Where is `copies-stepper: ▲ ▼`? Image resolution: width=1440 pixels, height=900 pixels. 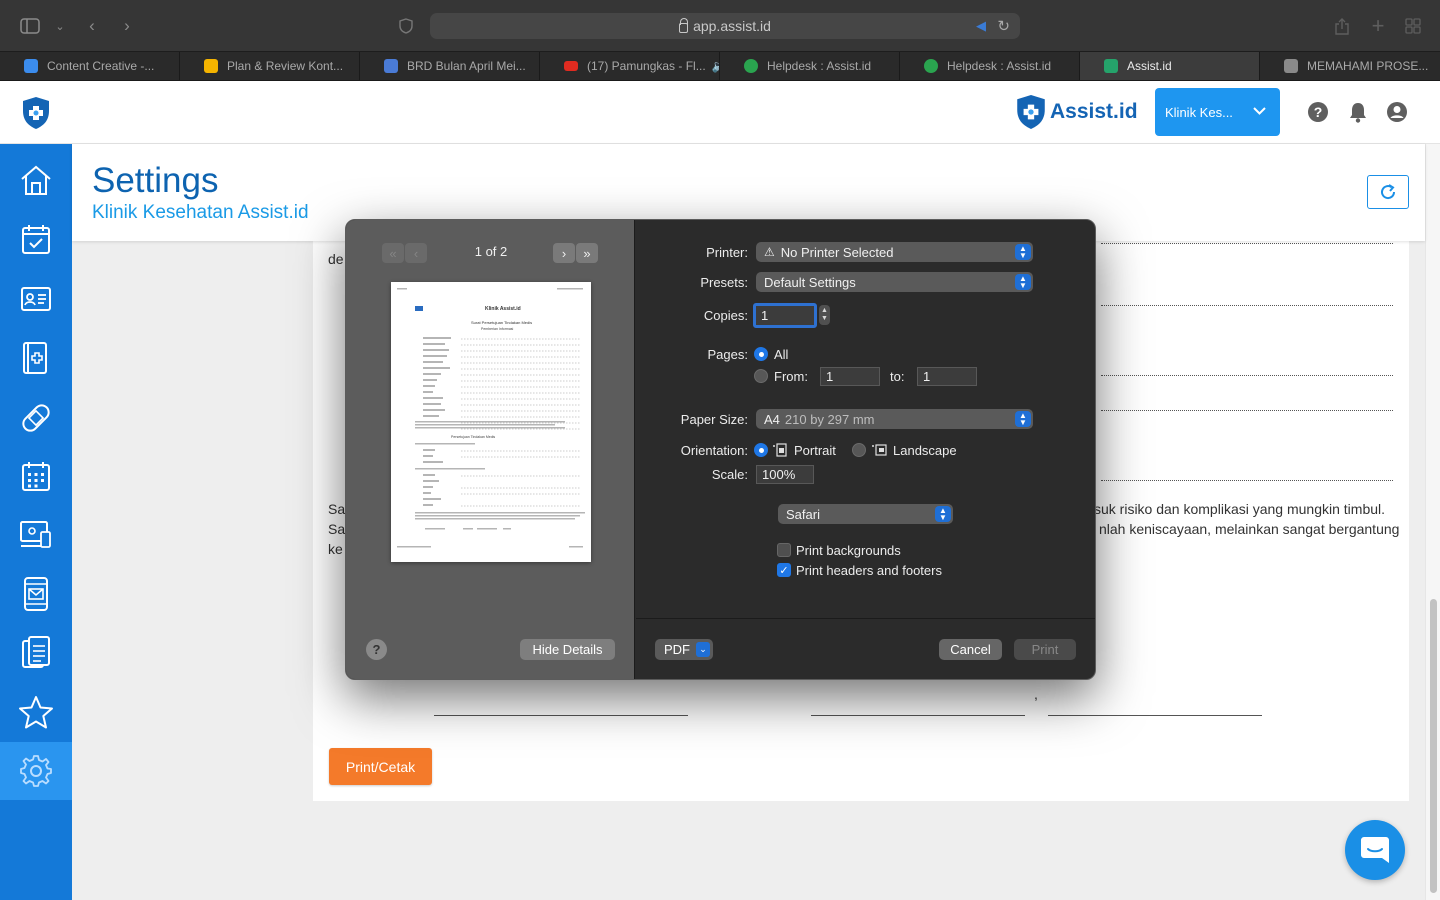 copies-stepper: ▲ ▼ is located at coordinates (824, 315).